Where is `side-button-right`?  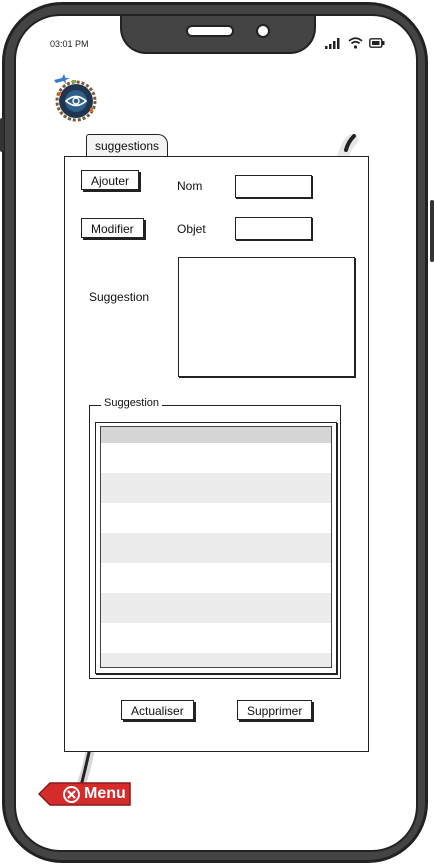
side-button-right is located at coordinates (432, 231).